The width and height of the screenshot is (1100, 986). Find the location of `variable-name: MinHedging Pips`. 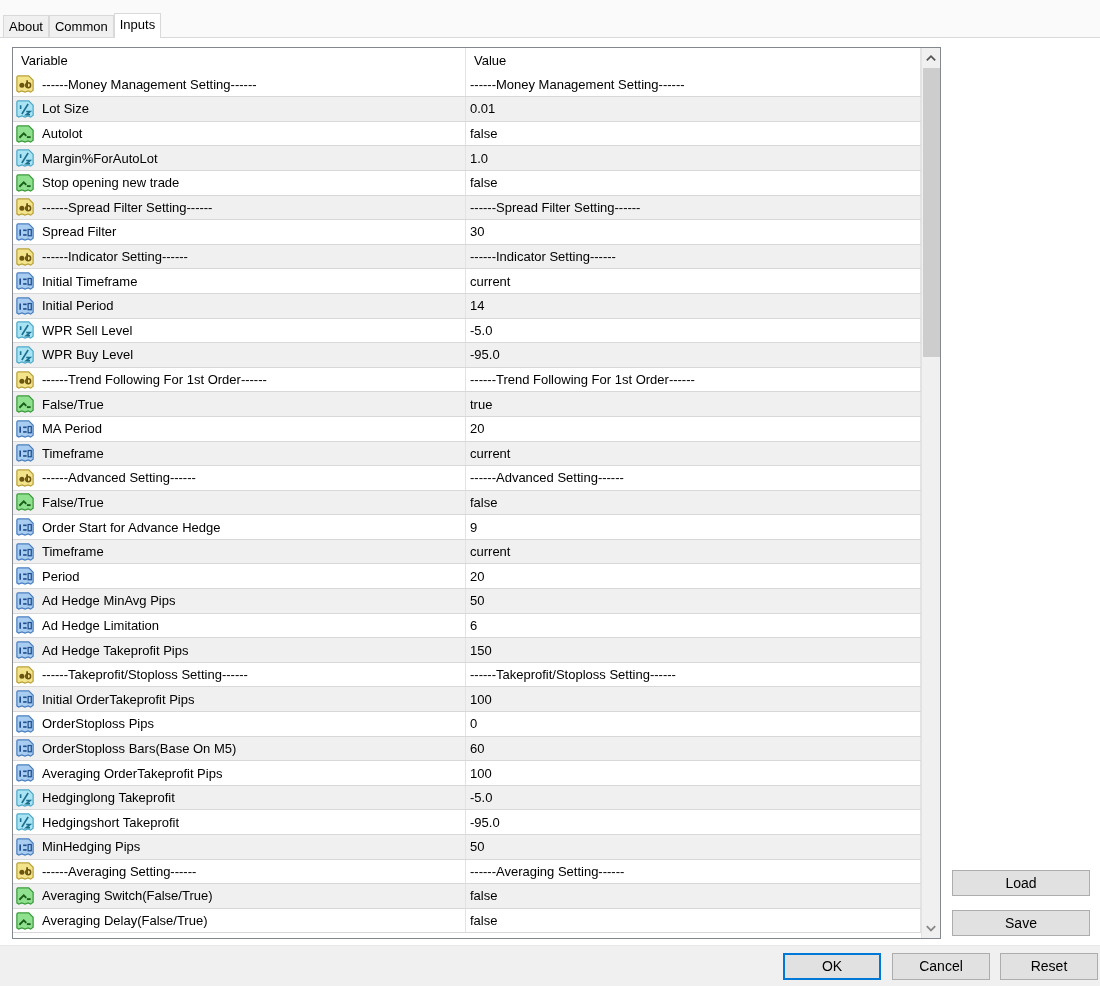

variable-name: MinHedging Pips is located at coordinates (91, 847).